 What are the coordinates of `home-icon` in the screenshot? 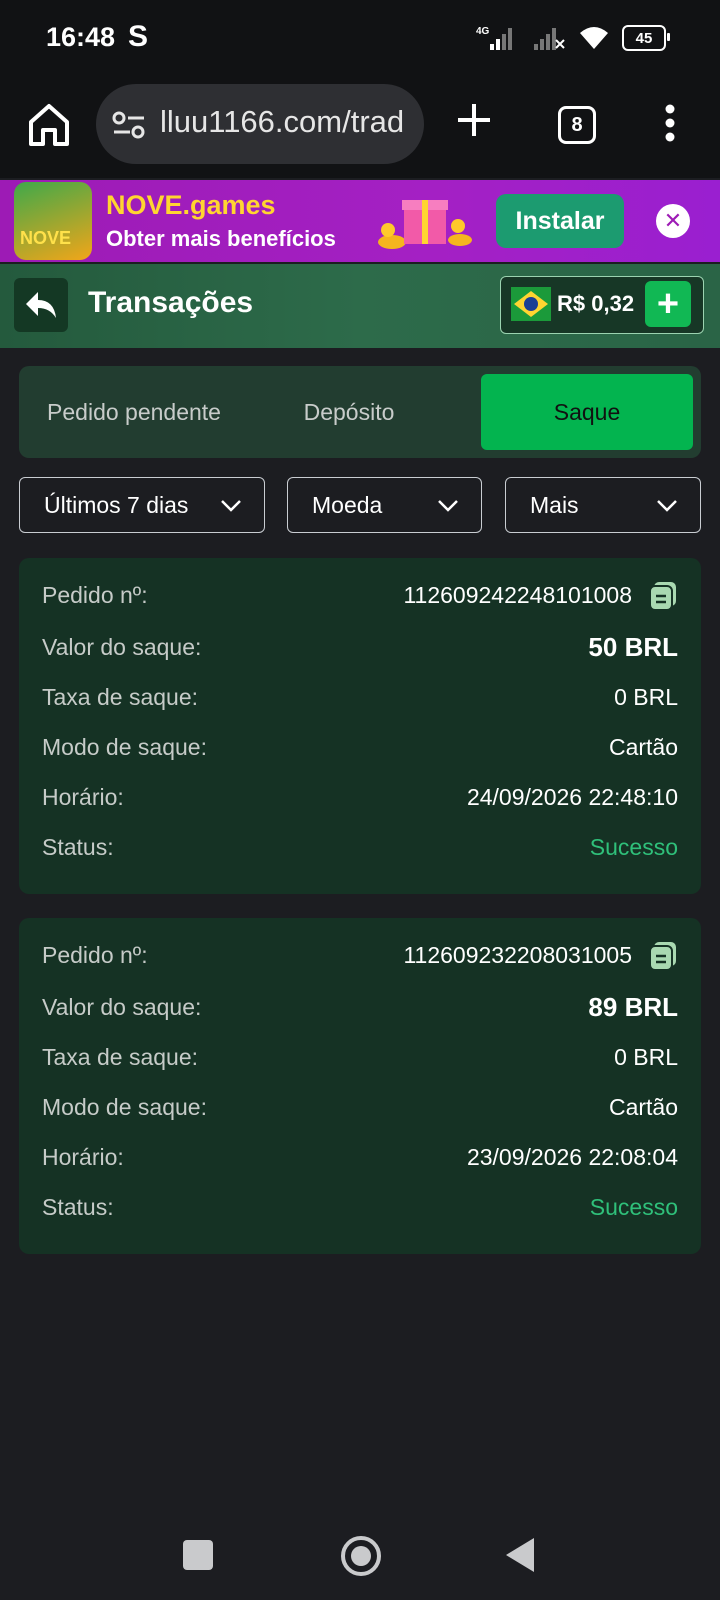 It's located at (49, 125).